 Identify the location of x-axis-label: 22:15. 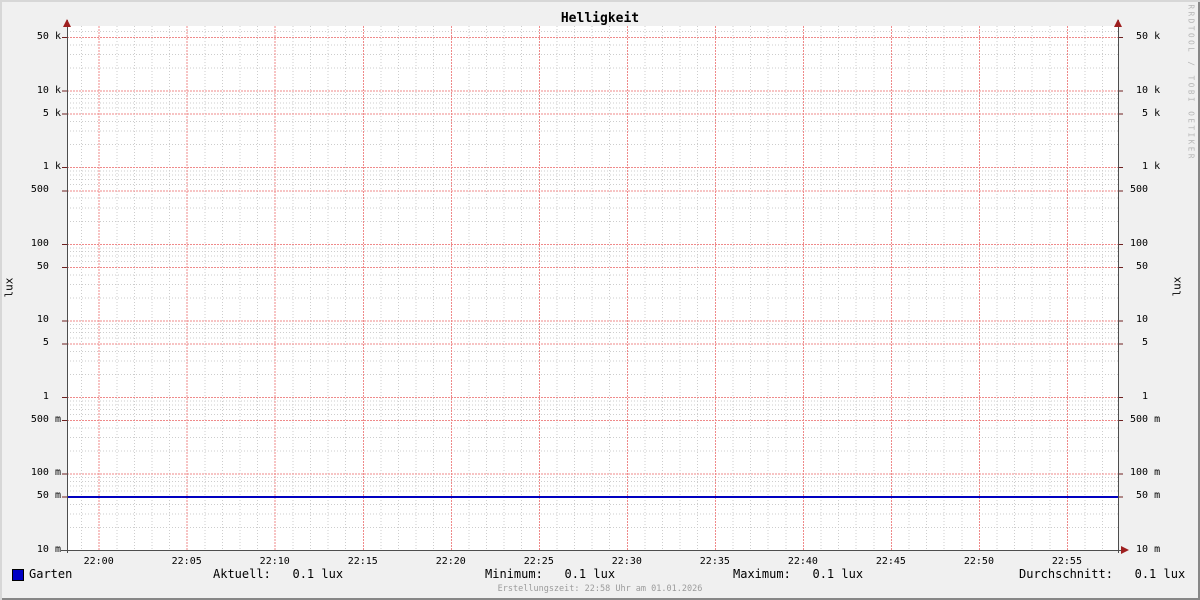
(362, 561).